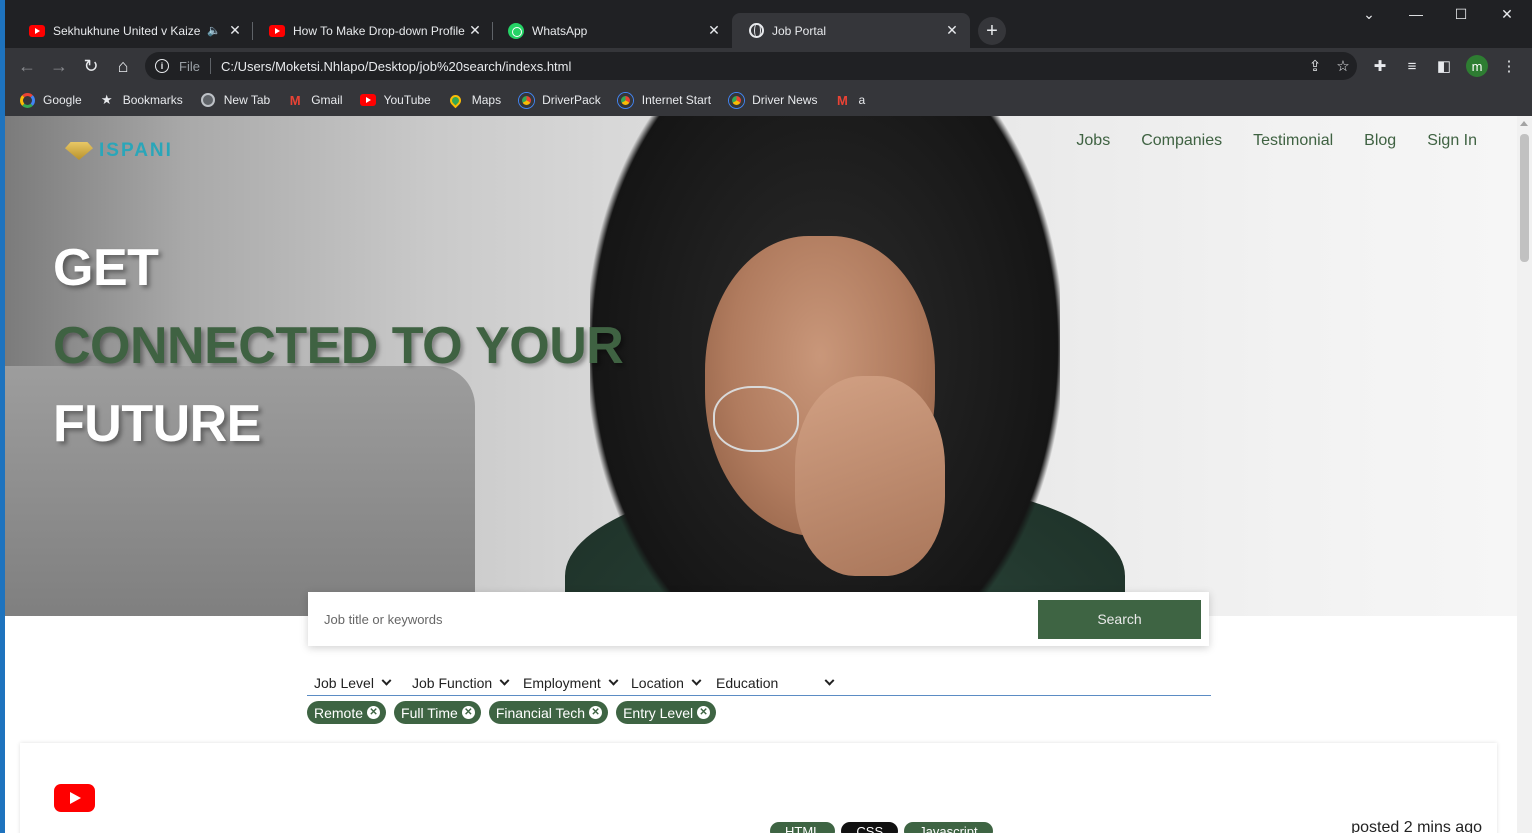 The width and height of the screenshot is (1532, 833). Describe the element at coordinates (50, 100) in the screenshot. I see `bookmark-google: Google` at that location.